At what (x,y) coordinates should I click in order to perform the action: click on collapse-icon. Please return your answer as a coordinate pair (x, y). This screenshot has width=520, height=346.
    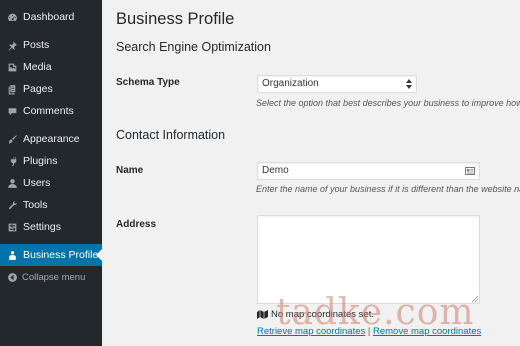
    Looking at the image, I should click on (12, 277).